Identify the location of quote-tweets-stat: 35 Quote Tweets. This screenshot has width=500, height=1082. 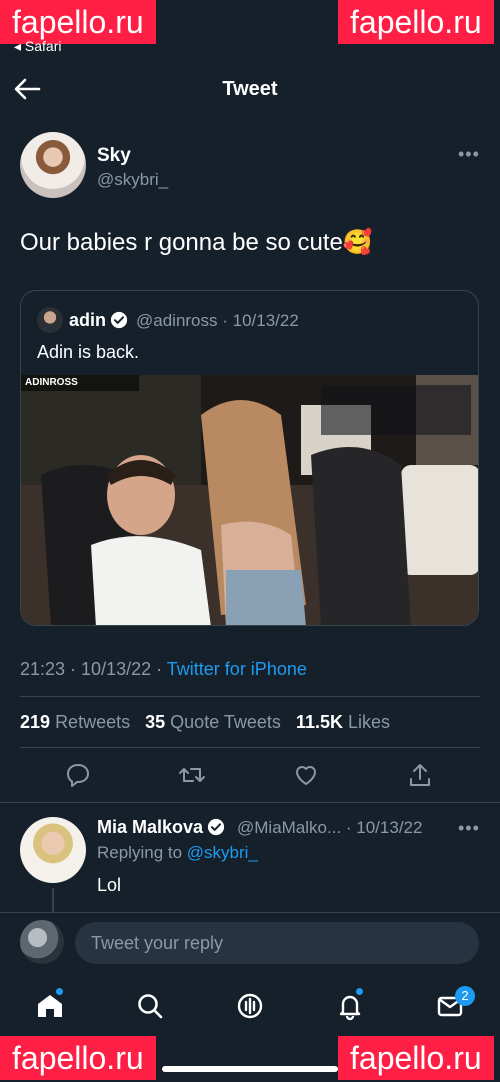
(213, 722).